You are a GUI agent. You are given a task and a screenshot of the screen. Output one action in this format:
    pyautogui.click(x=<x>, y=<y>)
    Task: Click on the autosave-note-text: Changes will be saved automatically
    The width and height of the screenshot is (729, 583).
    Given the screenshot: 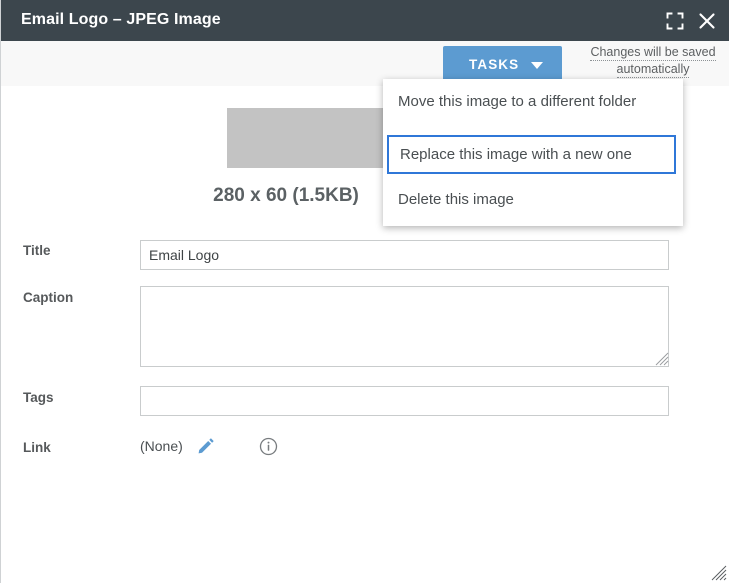 What is the action you would take?
    pyautogui.click(x=653, y=61)
    